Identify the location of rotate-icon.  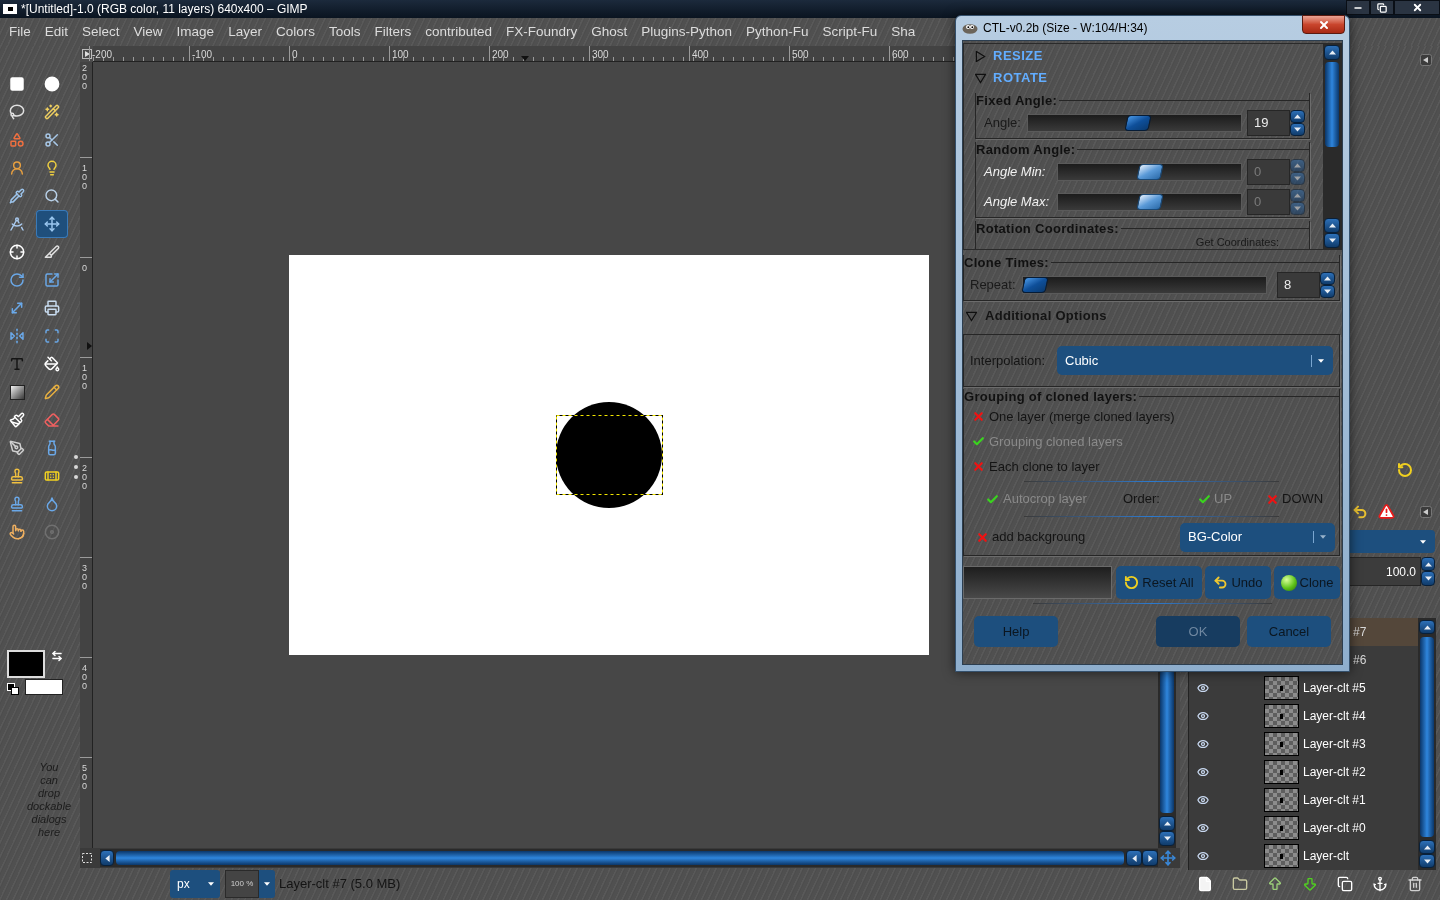
(17, 280).